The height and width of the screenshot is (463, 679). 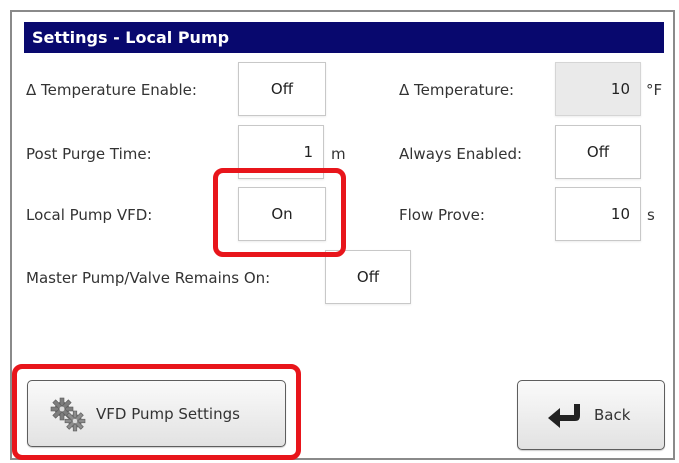 What do you see at coordinates (89, 154) in the screenshot?
I see `post-purge-time-label: Post Purge Time:` at bounding box center [89, 154].